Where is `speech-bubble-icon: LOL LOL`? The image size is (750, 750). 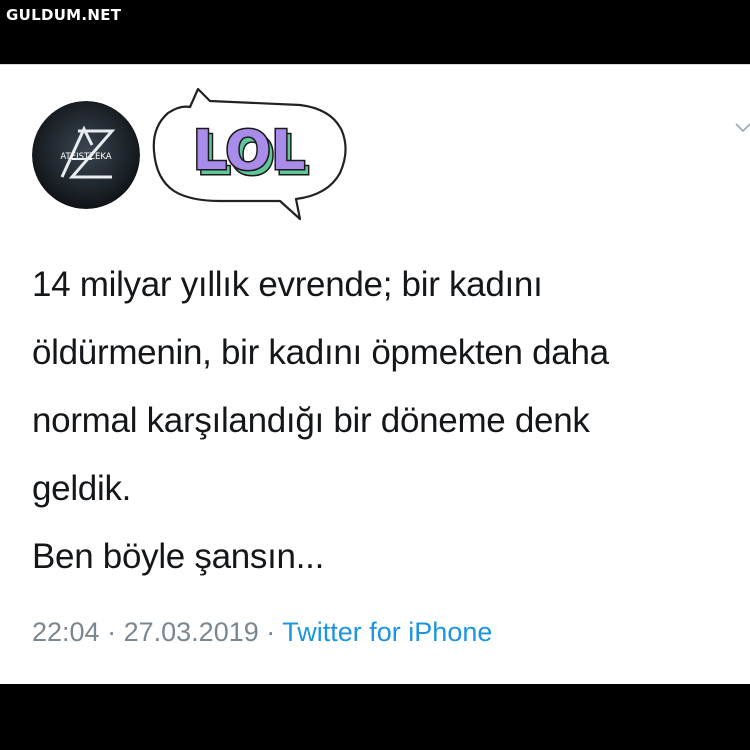
speech-bubble-icon: LOL LOL is located at coordinates (249, 154).